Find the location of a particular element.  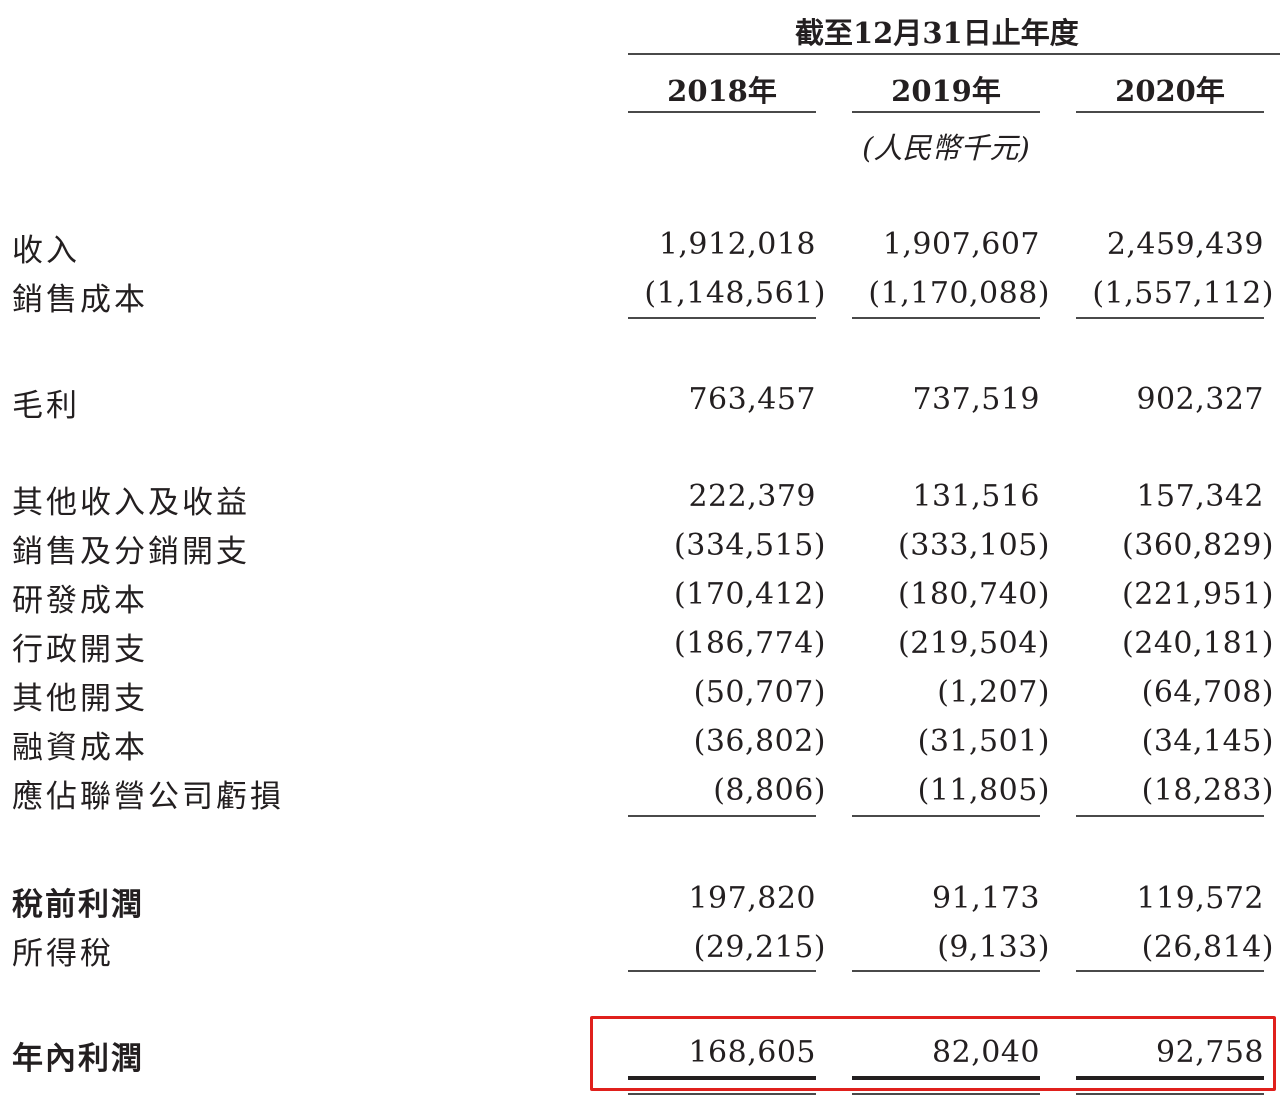

cell-income-tax-2020: (26,814) is located at coordinates (1207, 947).